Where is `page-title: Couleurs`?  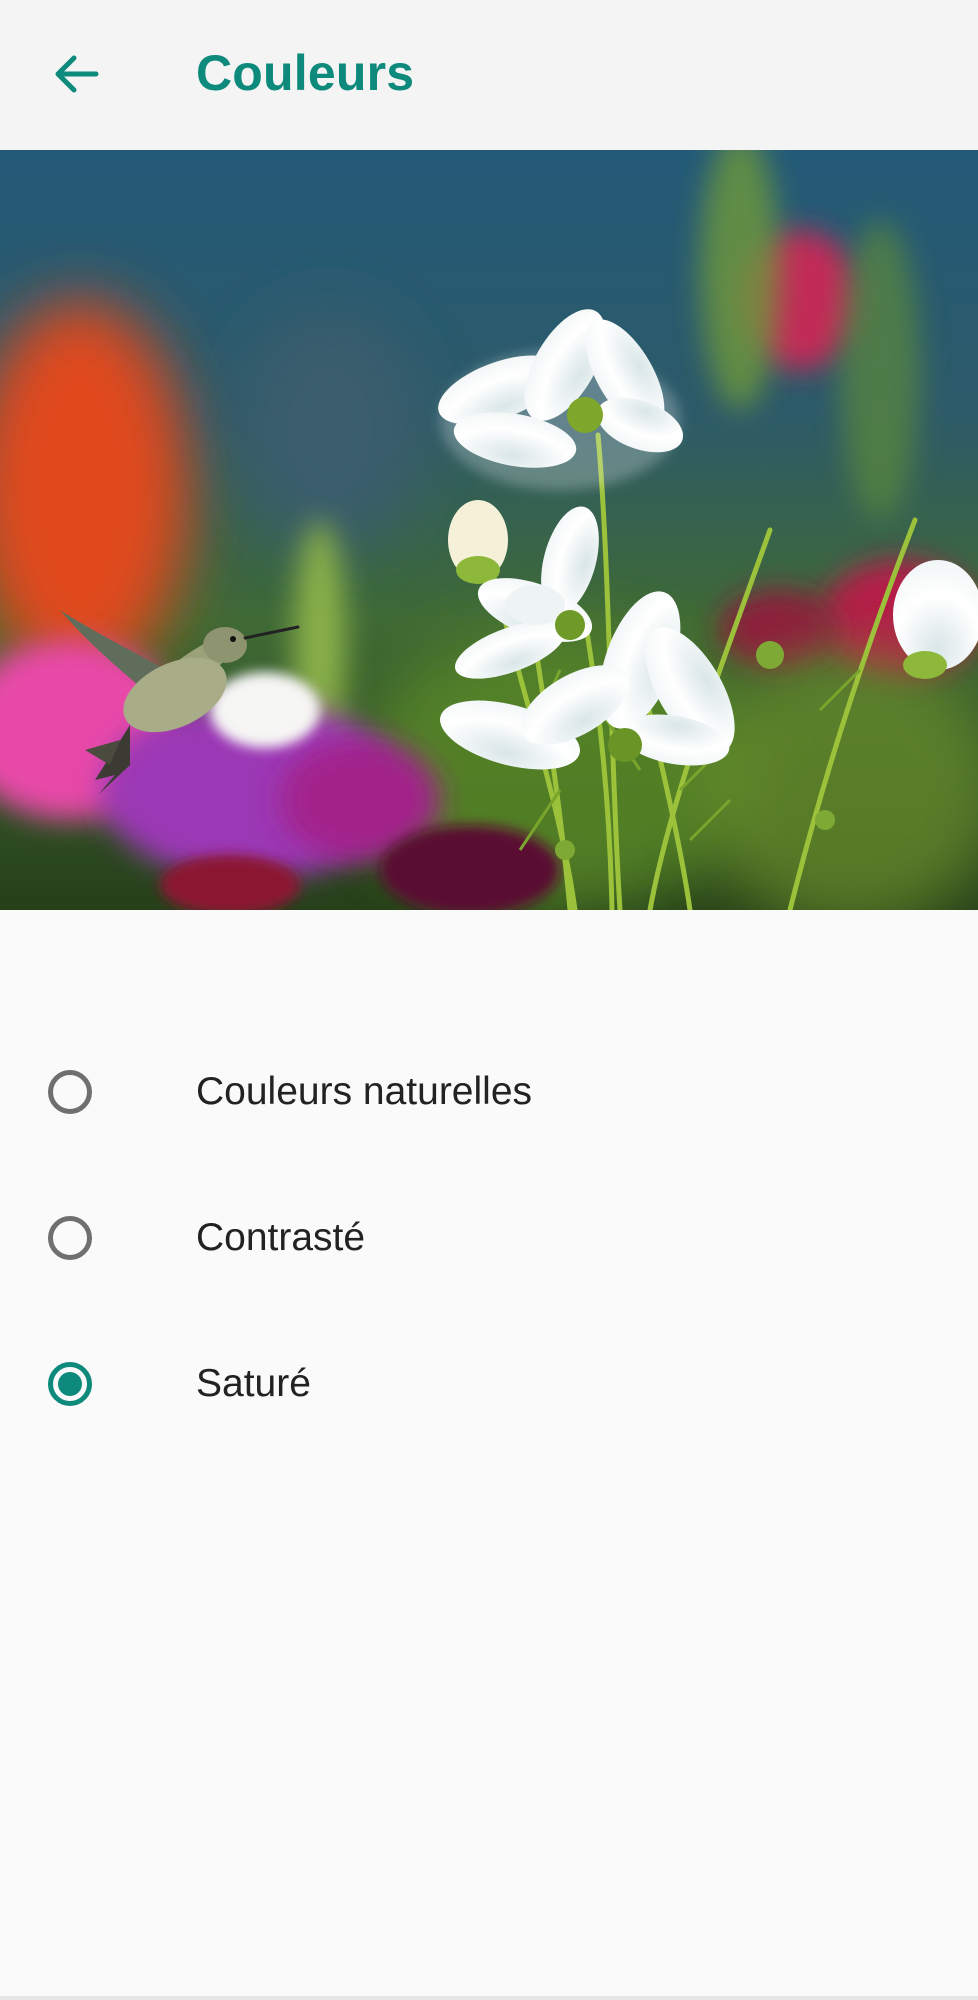 page-title: Couleurs is located at coordinates (305, 73).